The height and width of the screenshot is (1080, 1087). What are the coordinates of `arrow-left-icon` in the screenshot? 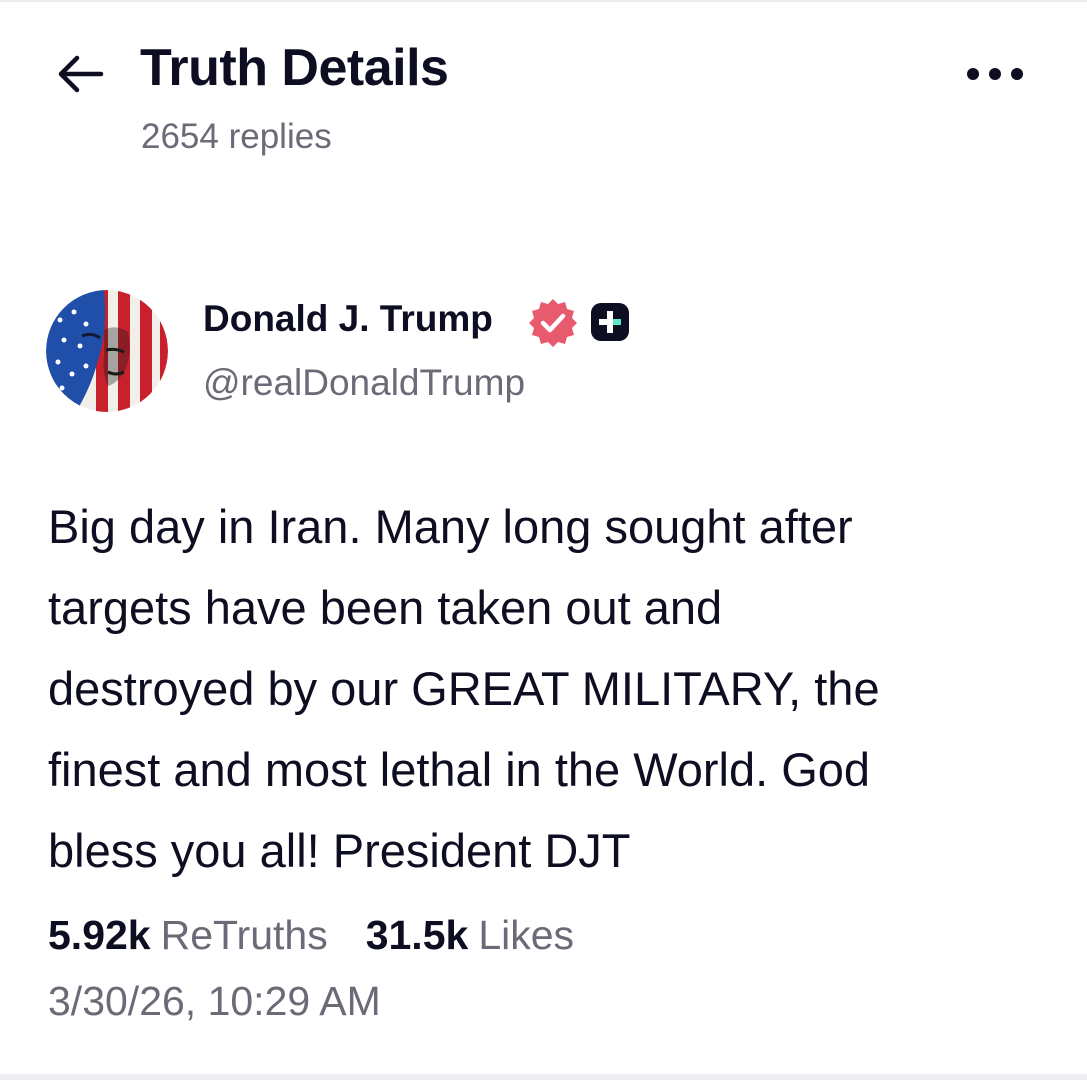 It's located at (81, 74).